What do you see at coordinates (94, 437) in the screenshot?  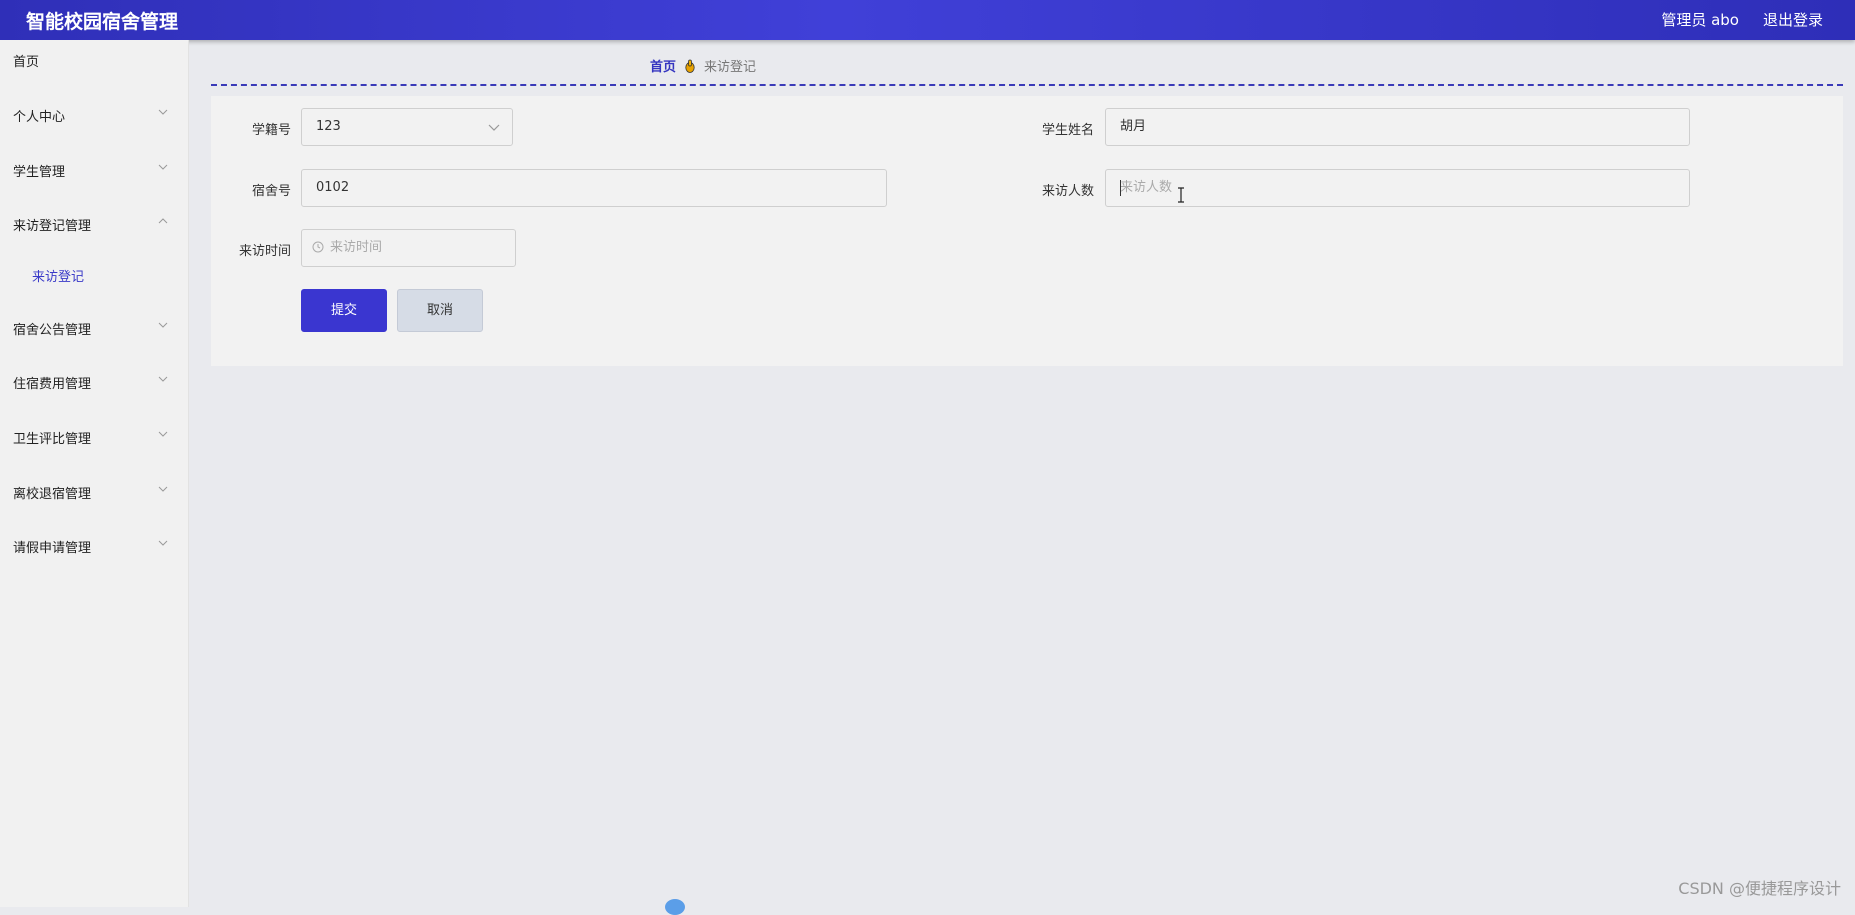 I see `sidebar-item-hygiene-rating: 卫生评比管理` at bounding box center [94, 437].